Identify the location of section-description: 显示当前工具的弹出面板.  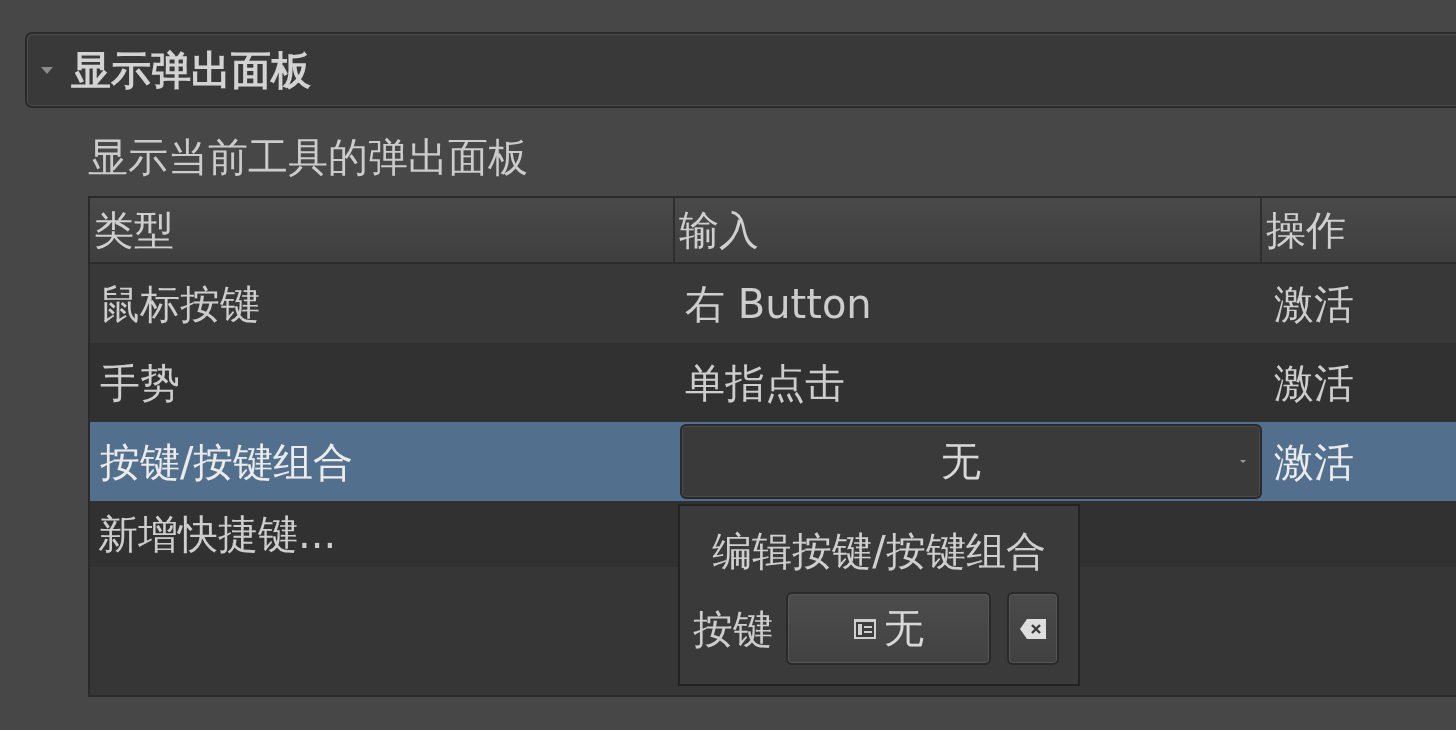
(308, 157).